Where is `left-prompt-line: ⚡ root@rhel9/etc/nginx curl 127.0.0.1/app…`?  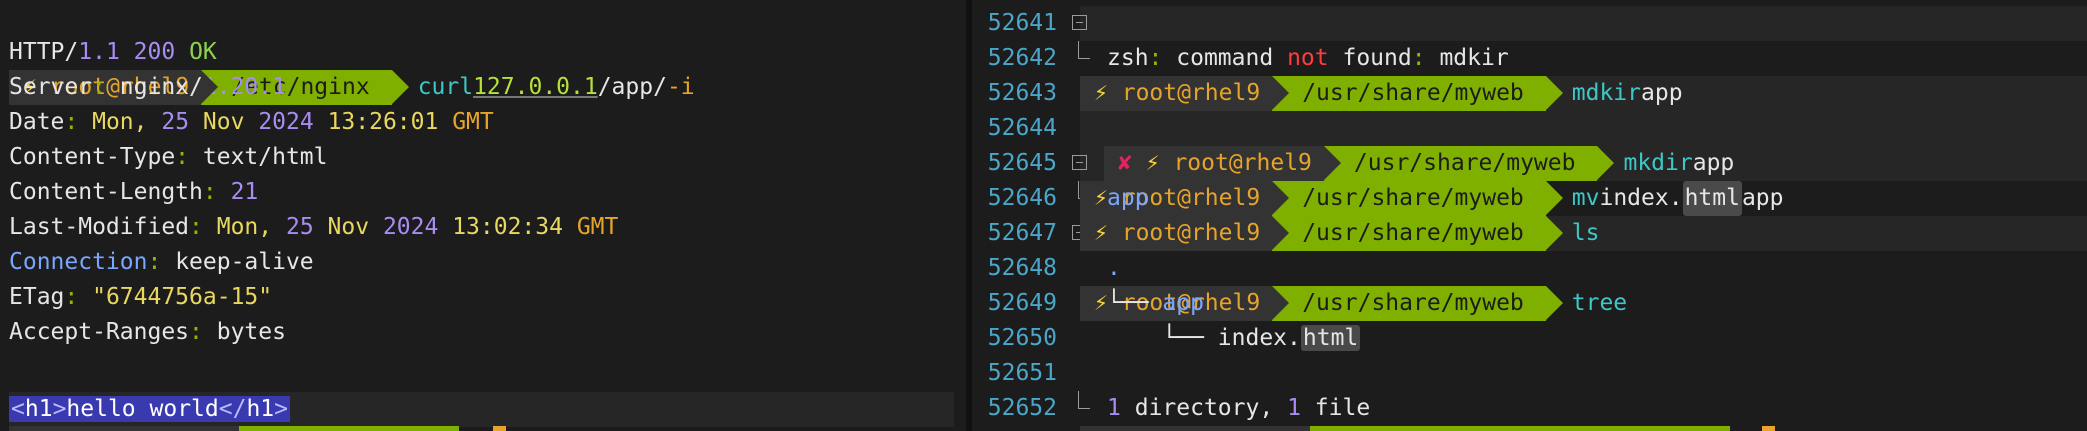 left-prompt-line: ⚡ root@rhel9/etc/nginx curl 127.0.0.1/app… is located at coordinates (479, 52).